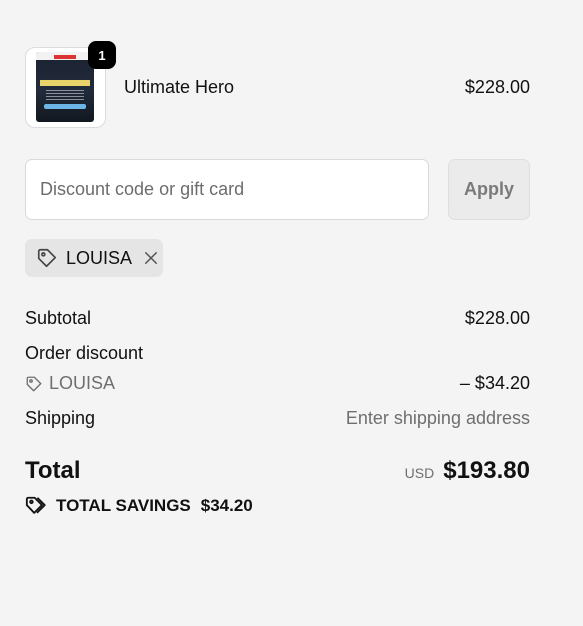  I want to click on order-discount-row: Order discount, so click(277, 353).